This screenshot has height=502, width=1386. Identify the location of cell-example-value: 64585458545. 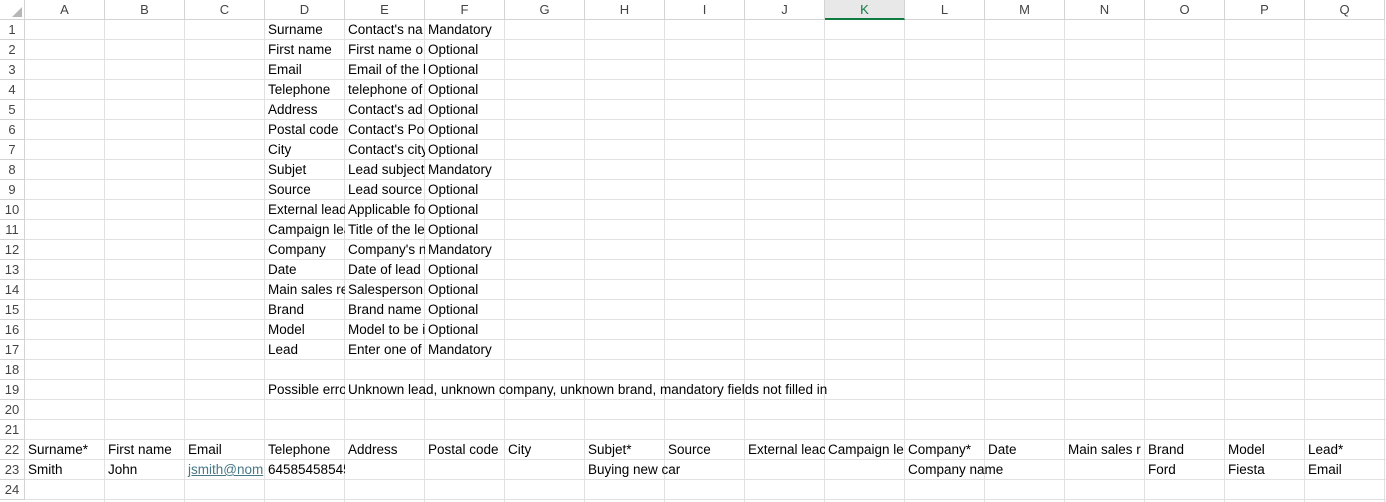
(305, 470).